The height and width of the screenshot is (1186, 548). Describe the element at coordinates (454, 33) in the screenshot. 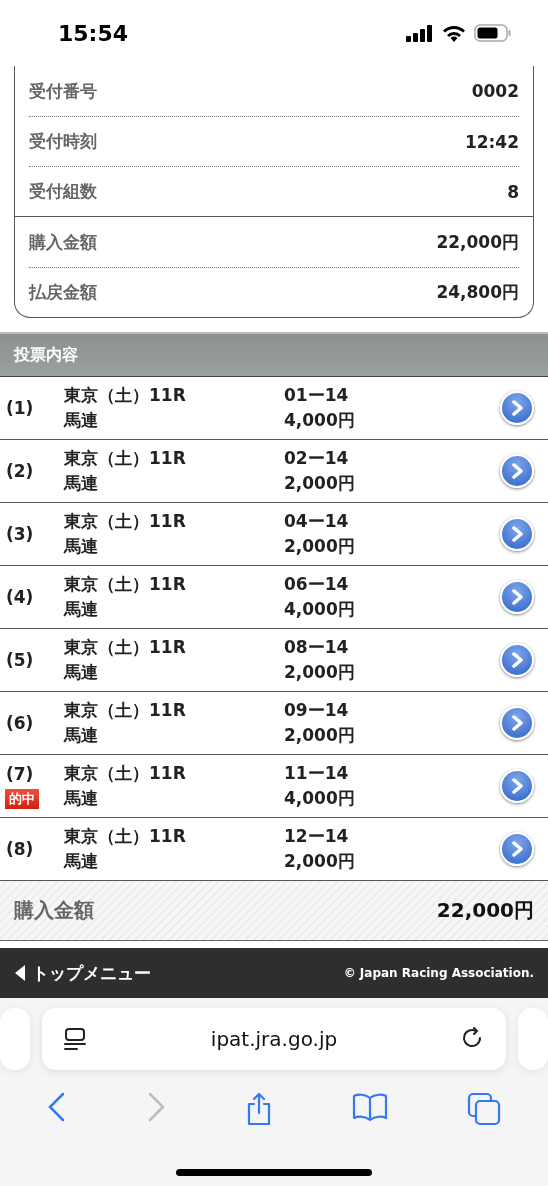

I see `wifi-icon` at that location.